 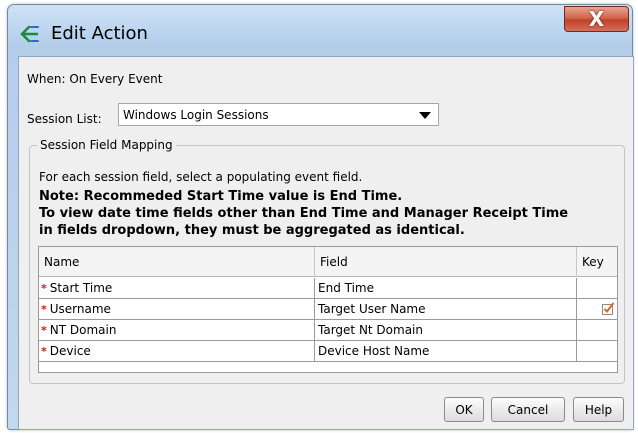 What do you see at coordinates (177, 330) in the screenshot?
I see `name-cell: * NT Domain` at bounding box center [177, 330].